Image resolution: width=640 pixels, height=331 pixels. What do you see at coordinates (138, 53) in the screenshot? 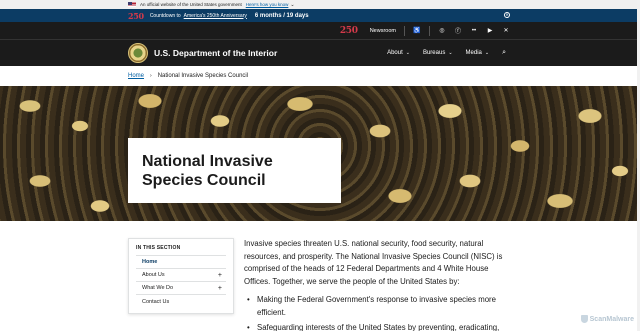
I see `doi-seal-logo` at bounding box center [138, 53].